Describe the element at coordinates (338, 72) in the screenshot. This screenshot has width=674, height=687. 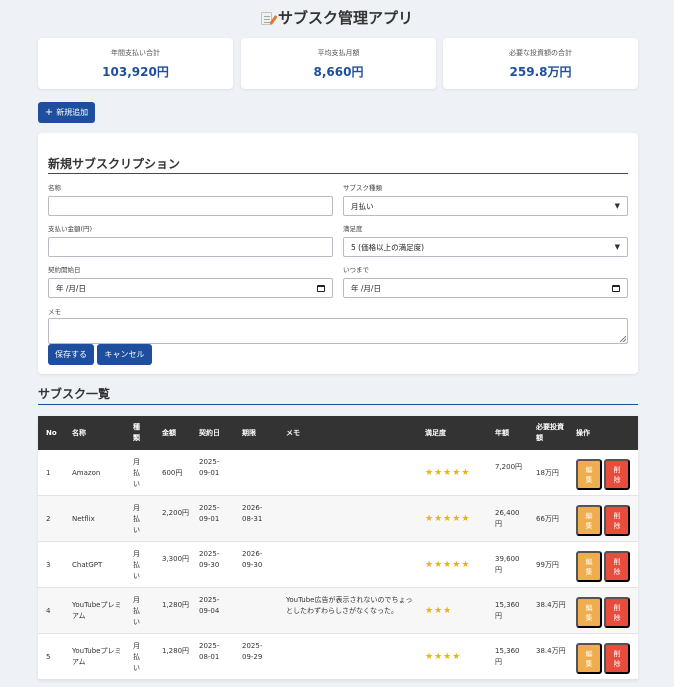
I see `summary-value: 8,660円` at that location.